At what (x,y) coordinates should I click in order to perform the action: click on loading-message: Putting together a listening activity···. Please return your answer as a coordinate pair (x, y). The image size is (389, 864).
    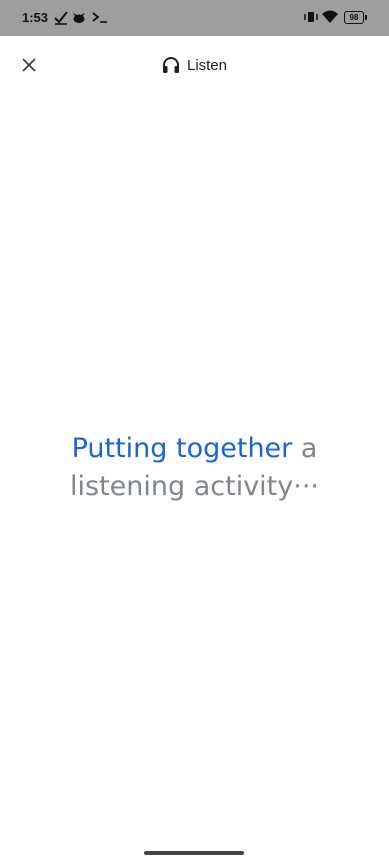
    Looking at the image, I should click on (194, 468).